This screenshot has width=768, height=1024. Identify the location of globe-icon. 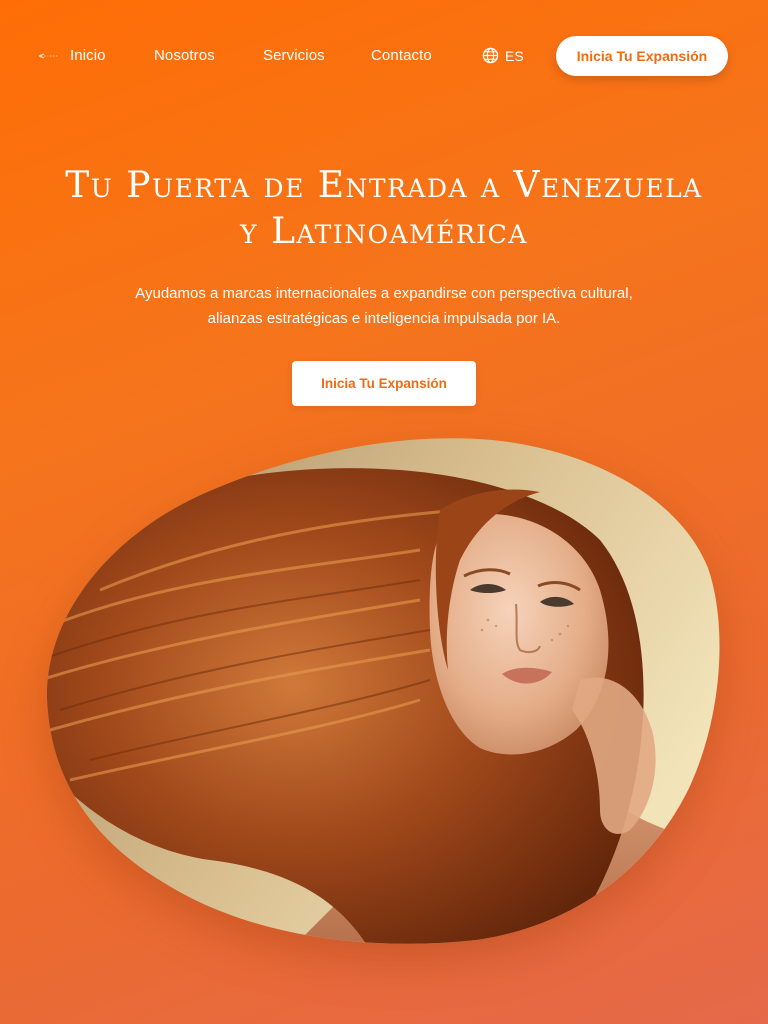
(490, 55).